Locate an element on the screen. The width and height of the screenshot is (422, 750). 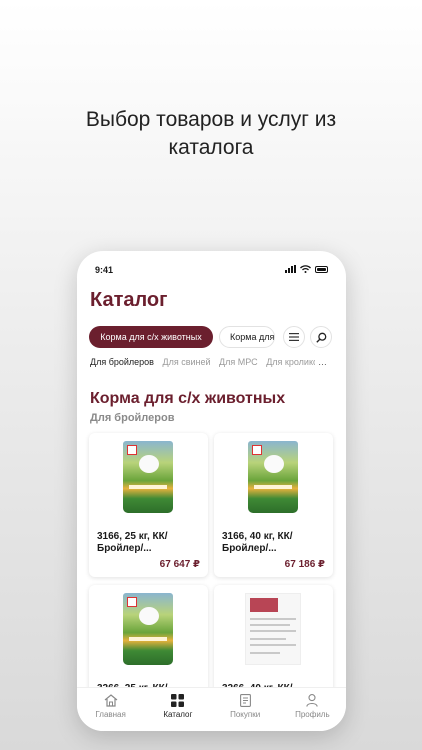
tab-home: Главная is located at coordinates (110, 709).